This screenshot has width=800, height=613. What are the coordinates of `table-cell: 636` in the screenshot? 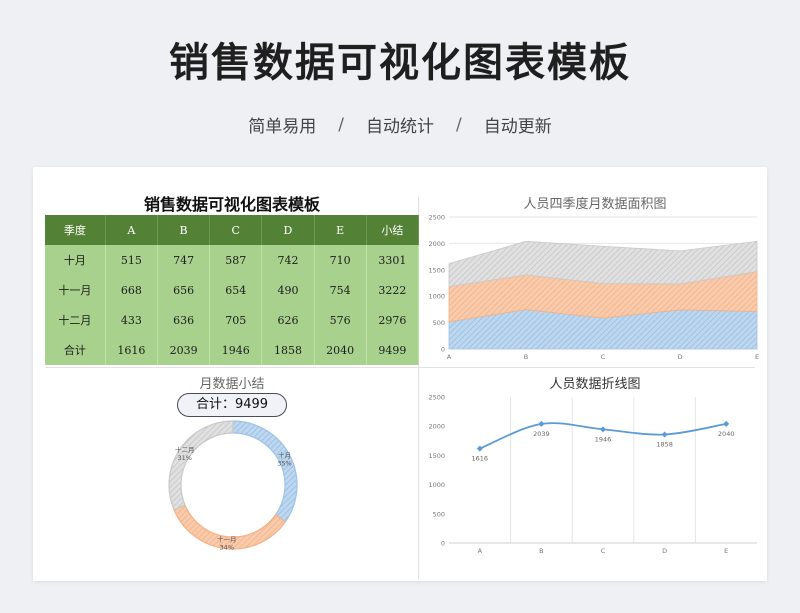 It's located at (184, 320).